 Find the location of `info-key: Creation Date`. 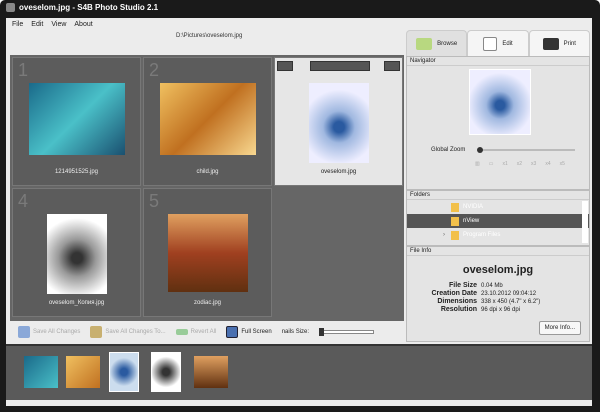

info-key: Creation Date is located at coordinates (454, 293).